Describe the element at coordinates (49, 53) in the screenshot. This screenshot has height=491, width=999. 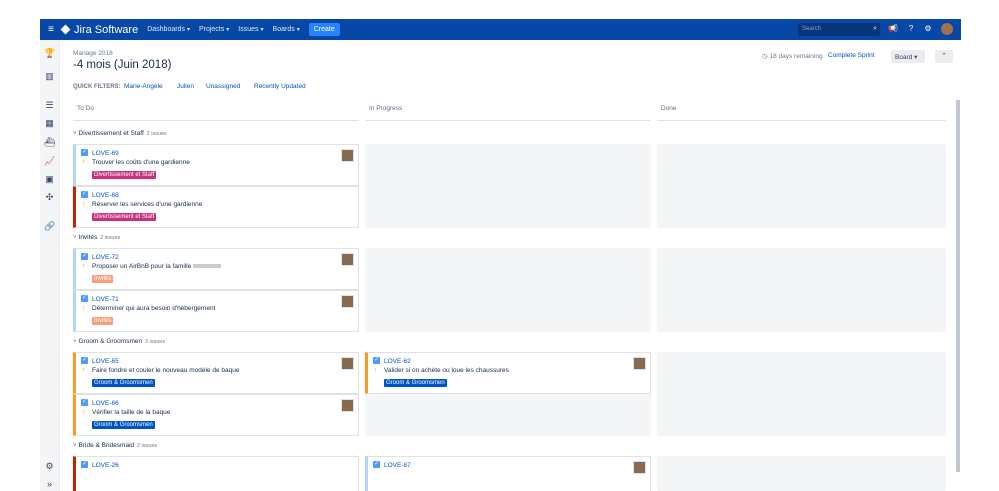
I see `project-avatar-icon: 🏆` at that location.